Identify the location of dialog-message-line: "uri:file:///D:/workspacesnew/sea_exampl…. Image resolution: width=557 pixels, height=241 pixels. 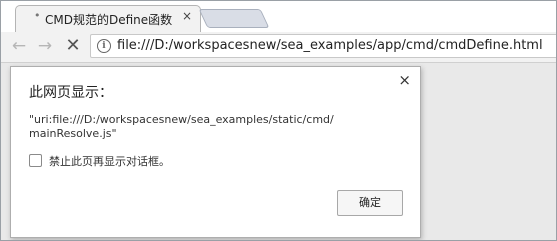
(181, 119).